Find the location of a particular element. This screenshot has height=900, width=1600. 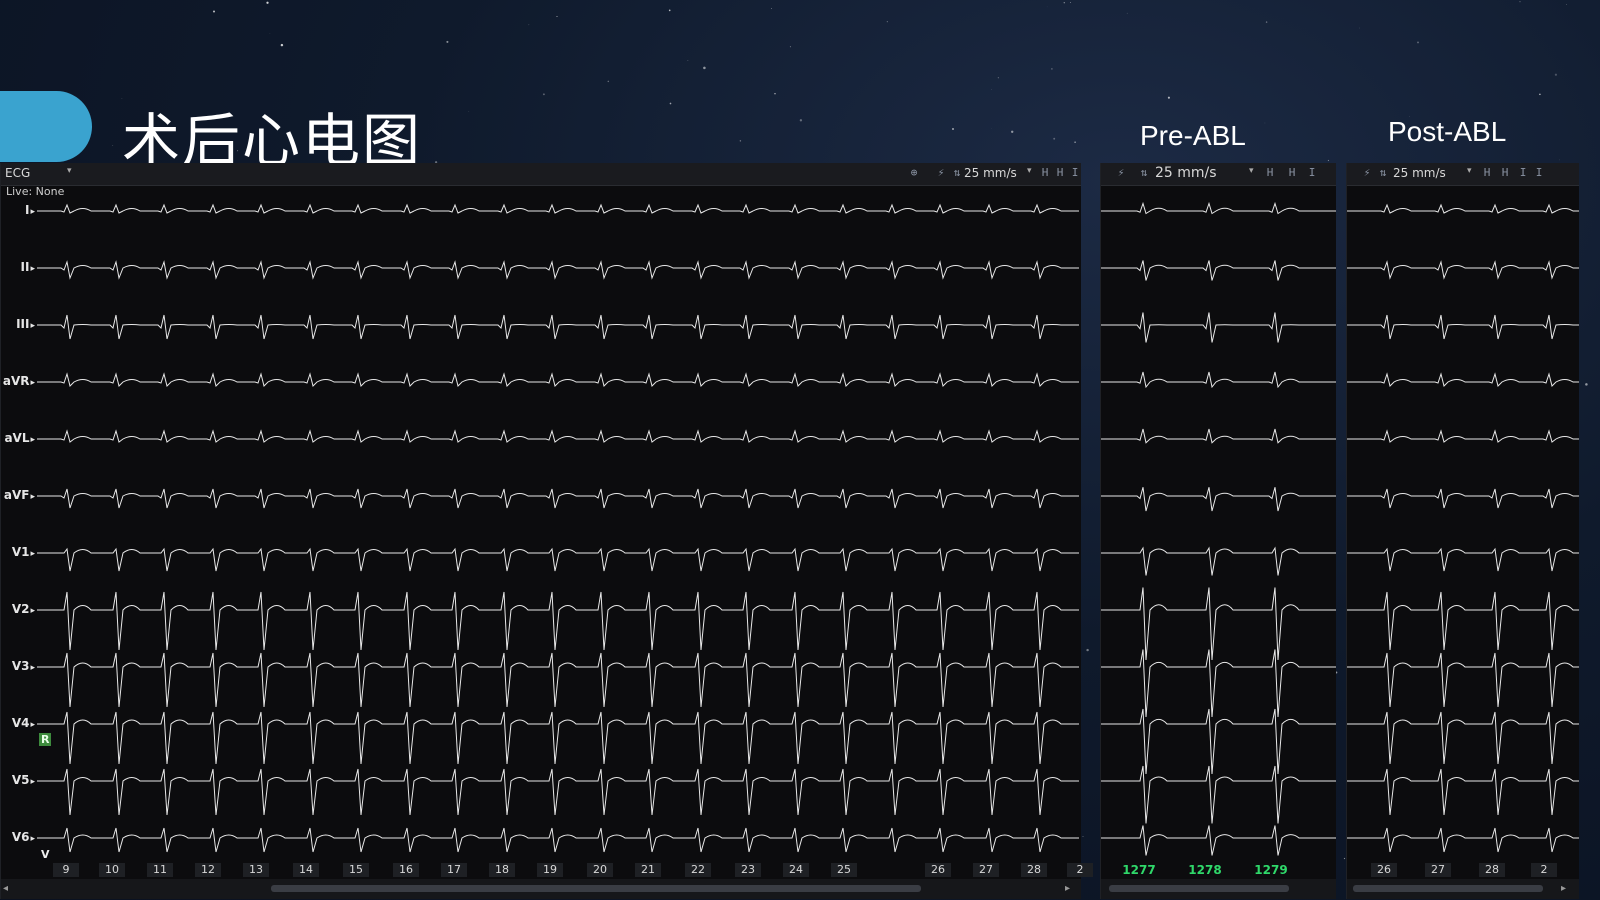

main-trace-avf is located at coordinates (558, 498).